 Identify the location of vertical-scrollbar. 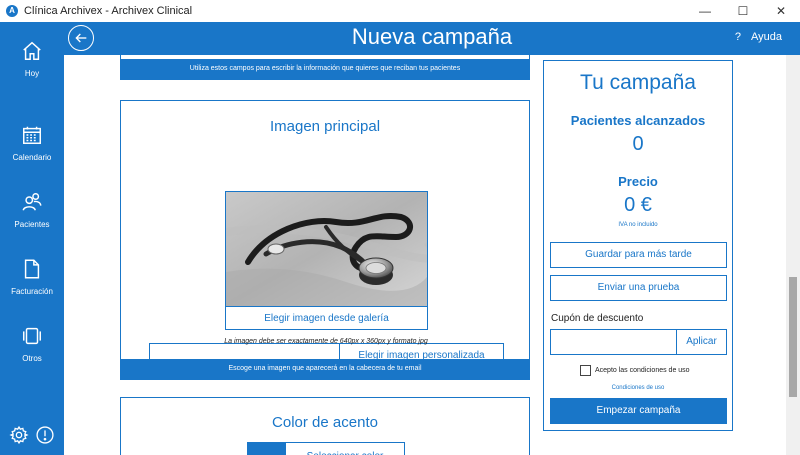
(793, 255).